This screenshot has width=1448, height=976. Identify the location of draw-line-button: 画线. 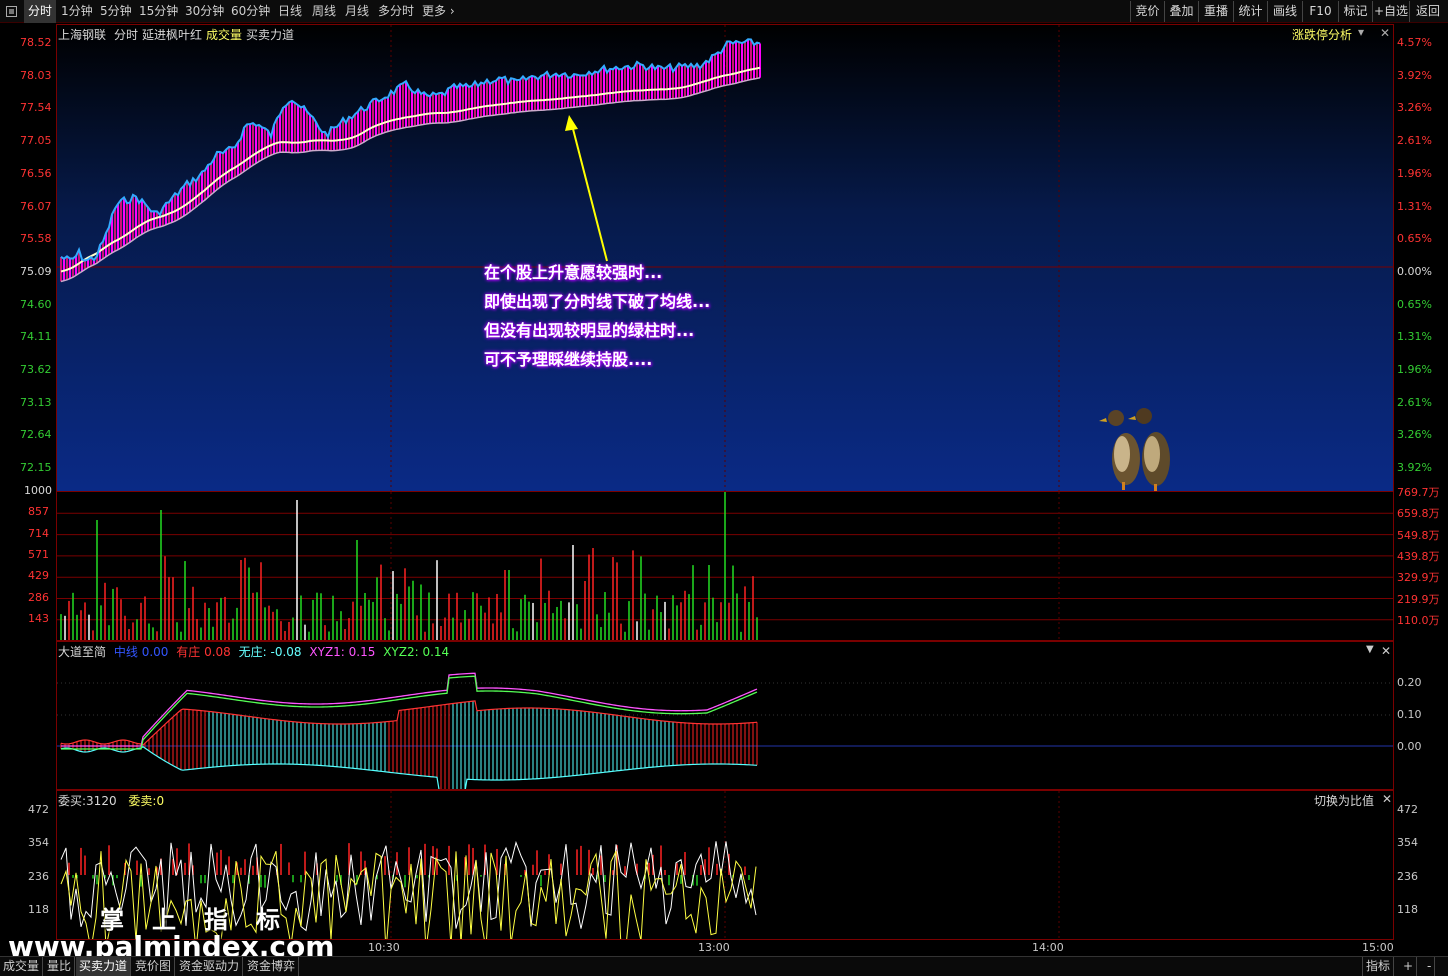
(1284, 11).